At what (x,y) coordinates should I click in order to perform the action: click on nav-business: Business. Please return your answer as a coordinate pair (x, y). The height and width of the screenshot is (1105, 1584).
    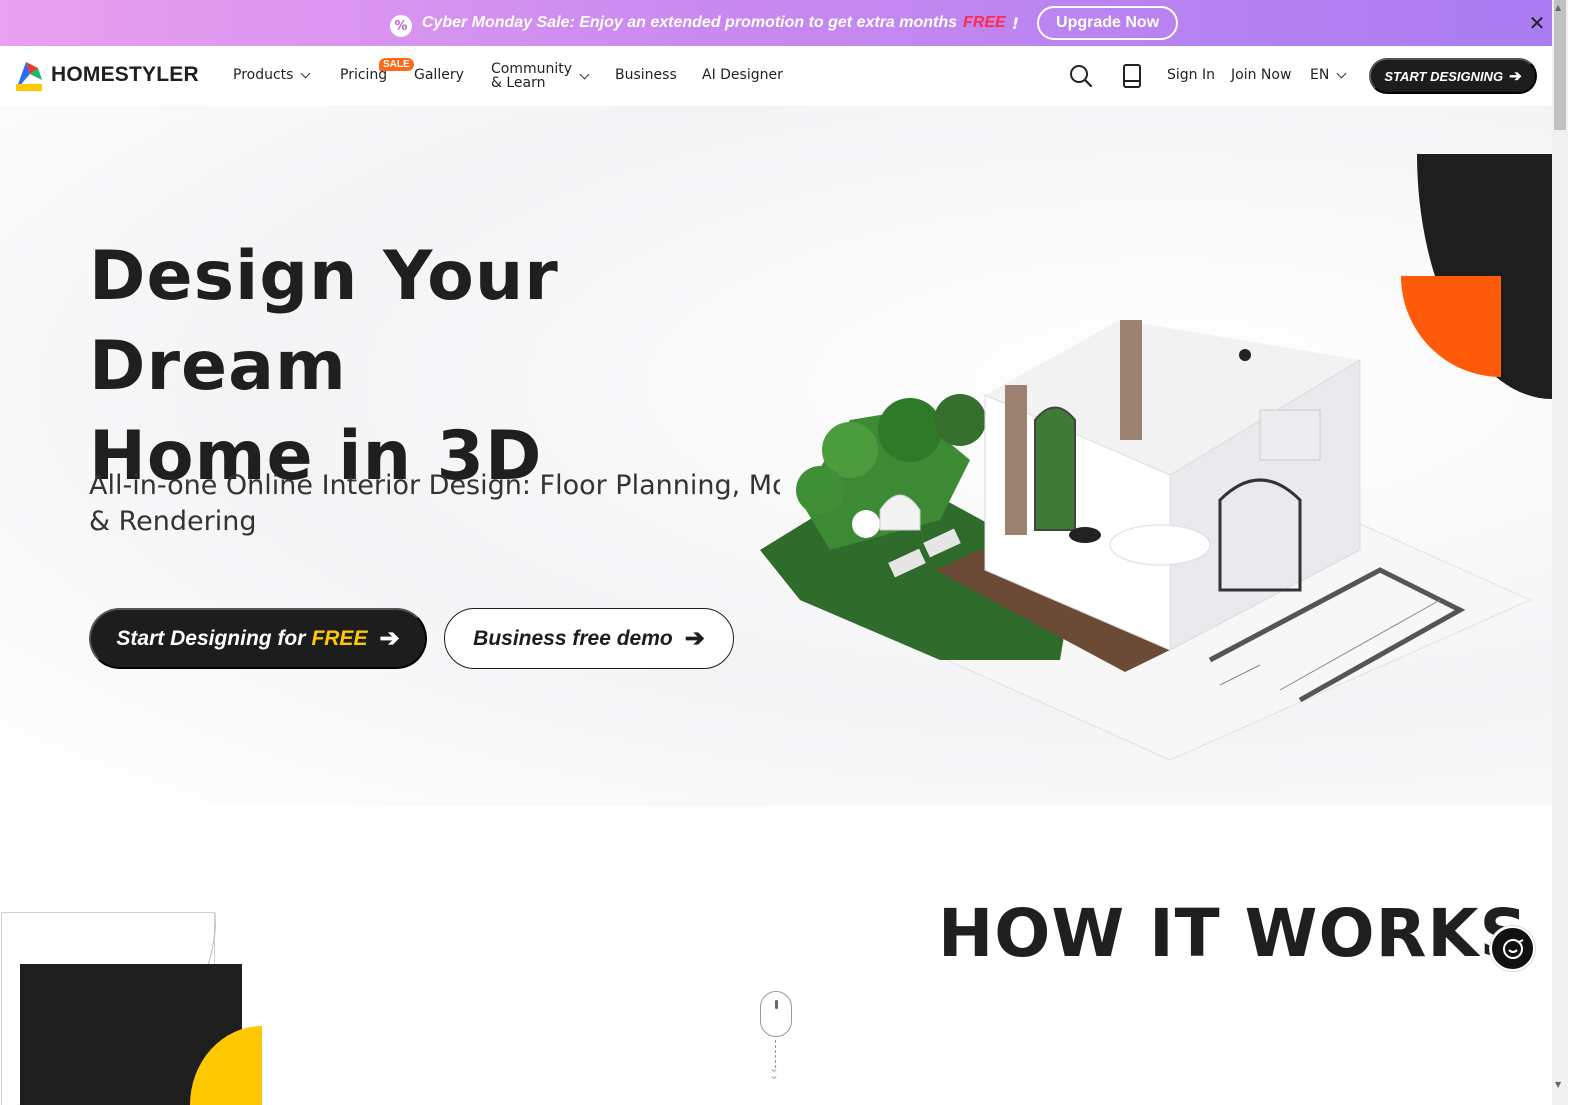
    Looking at the image, I should click on (646, 75).